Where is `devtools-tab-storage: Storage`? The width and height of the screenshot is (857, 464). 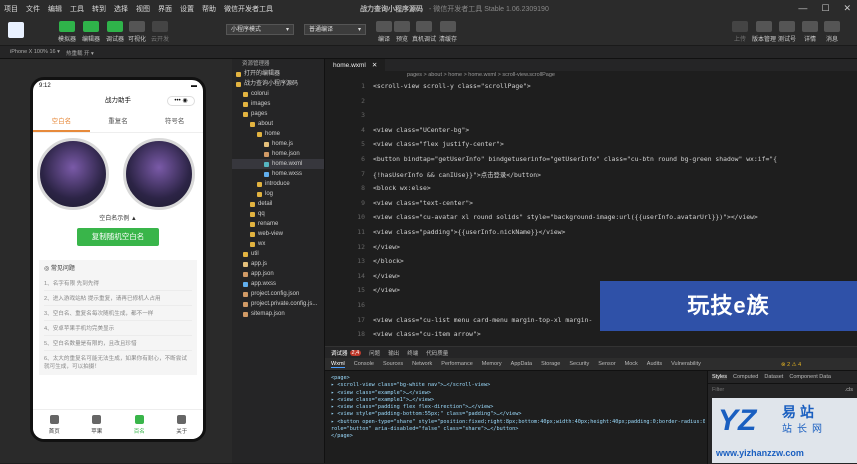
devtools-tab-storage: Storage is located at coordinates (550, 364).